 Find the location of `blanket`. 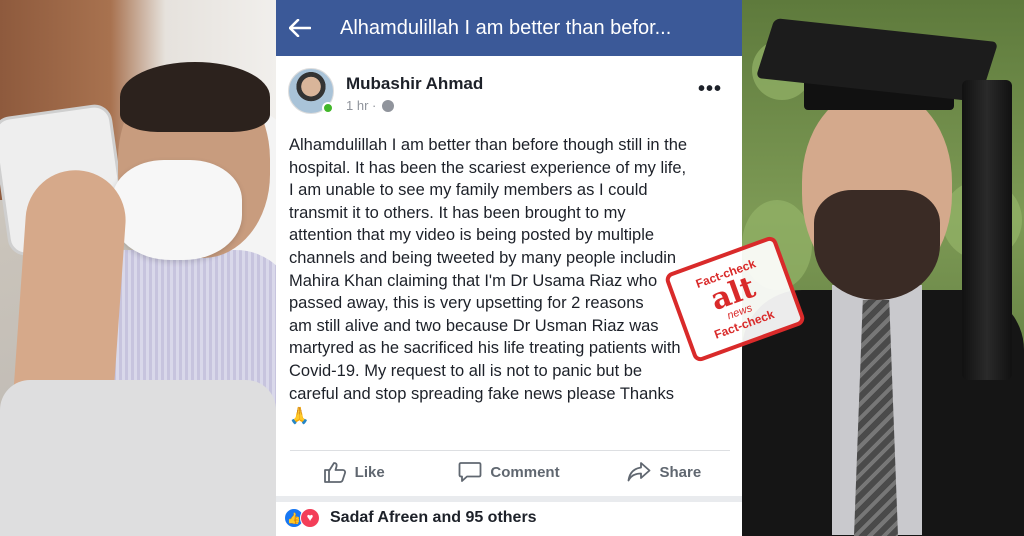

blanket is located at coordinates (138, 458).